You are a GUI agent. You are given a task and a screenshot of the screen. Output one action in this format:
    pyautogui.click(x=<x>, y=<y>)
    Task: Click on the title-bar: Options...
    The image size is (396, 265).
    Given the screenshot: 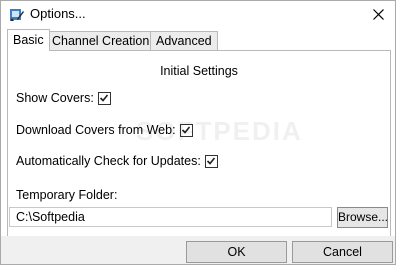 What is the action you would take?
    pyautogui.click(x=198, y=14)
    